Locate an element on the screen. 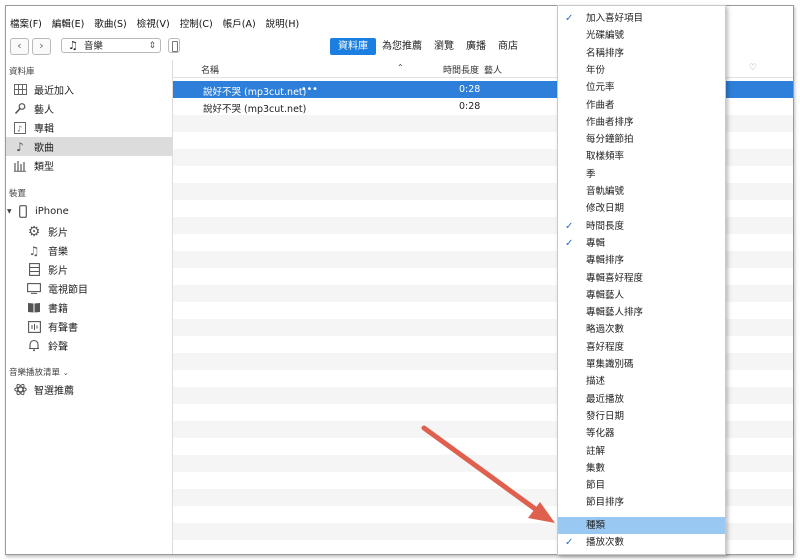  tab-library: 資料庫 is located at coordinates (353, 46).